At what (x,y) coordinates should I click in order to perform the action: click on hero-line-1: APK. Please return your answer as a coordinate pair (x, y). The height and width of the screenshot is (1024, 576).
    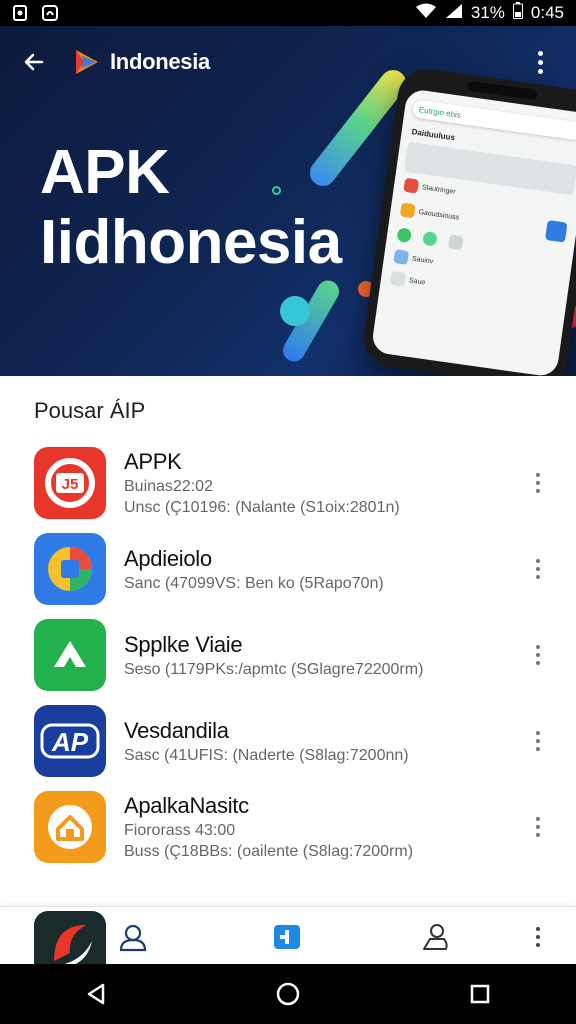
    Looking at the image, I should click on (105, 172).